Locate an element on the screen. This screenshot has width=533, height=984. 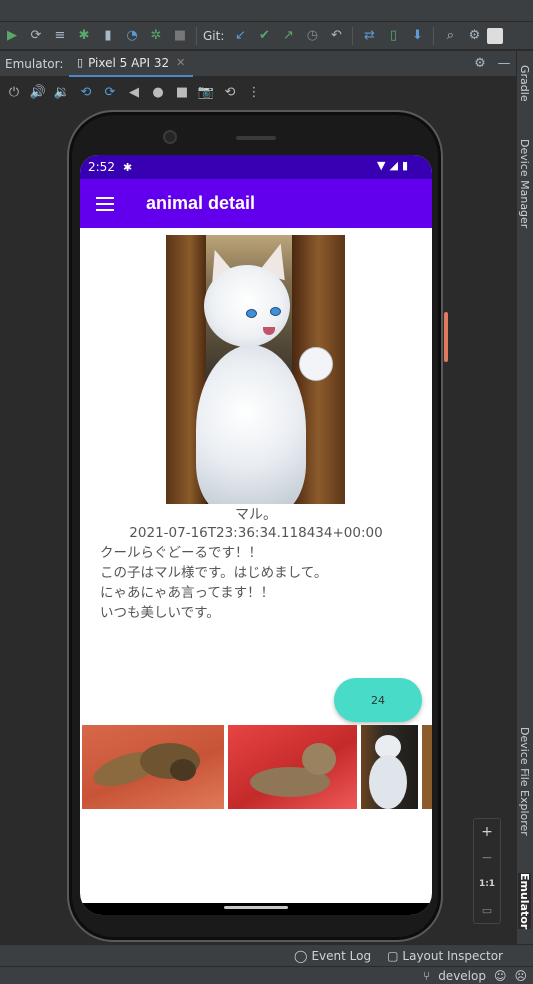
logcat-icon: ≡ is located at coordinates (60, 36).